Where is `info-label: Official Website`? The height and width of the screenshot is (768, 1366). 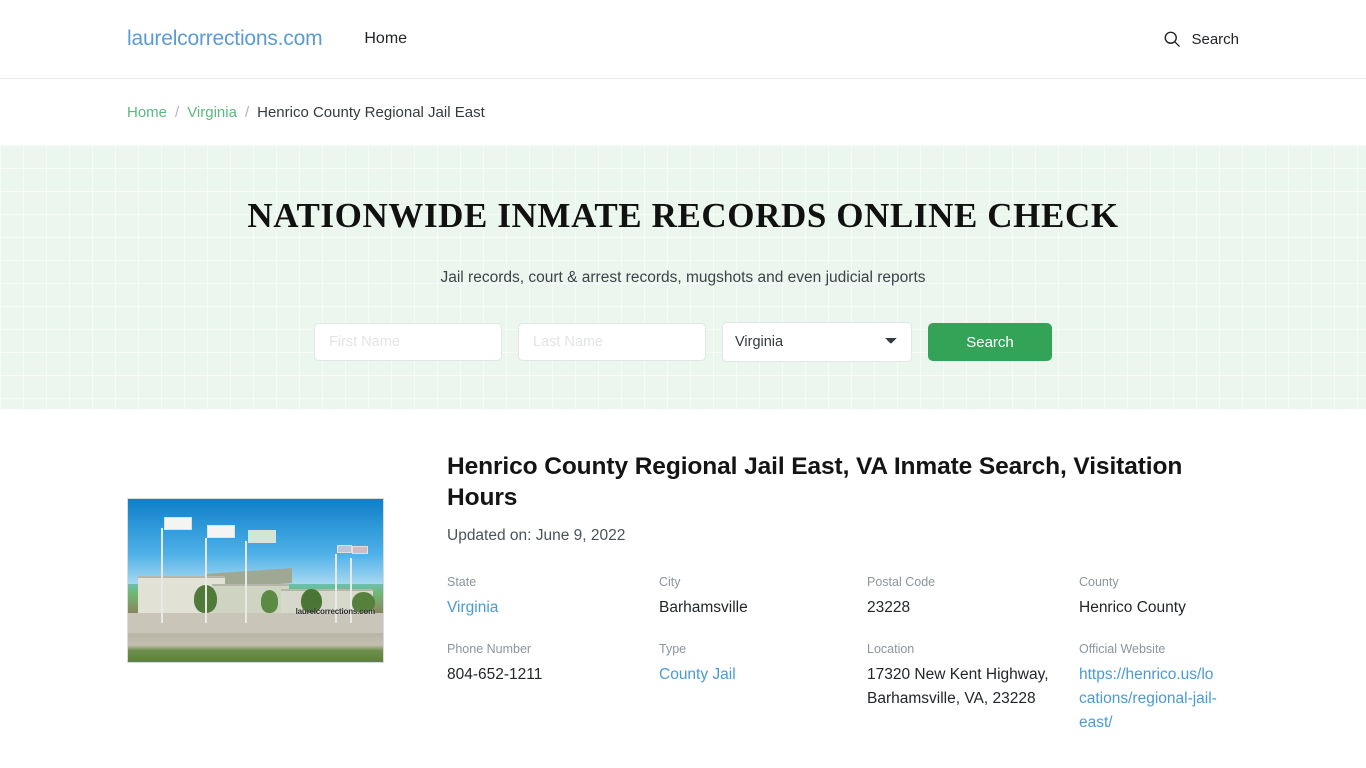
info-label: Official Website is located at coordinates (1122, 649).